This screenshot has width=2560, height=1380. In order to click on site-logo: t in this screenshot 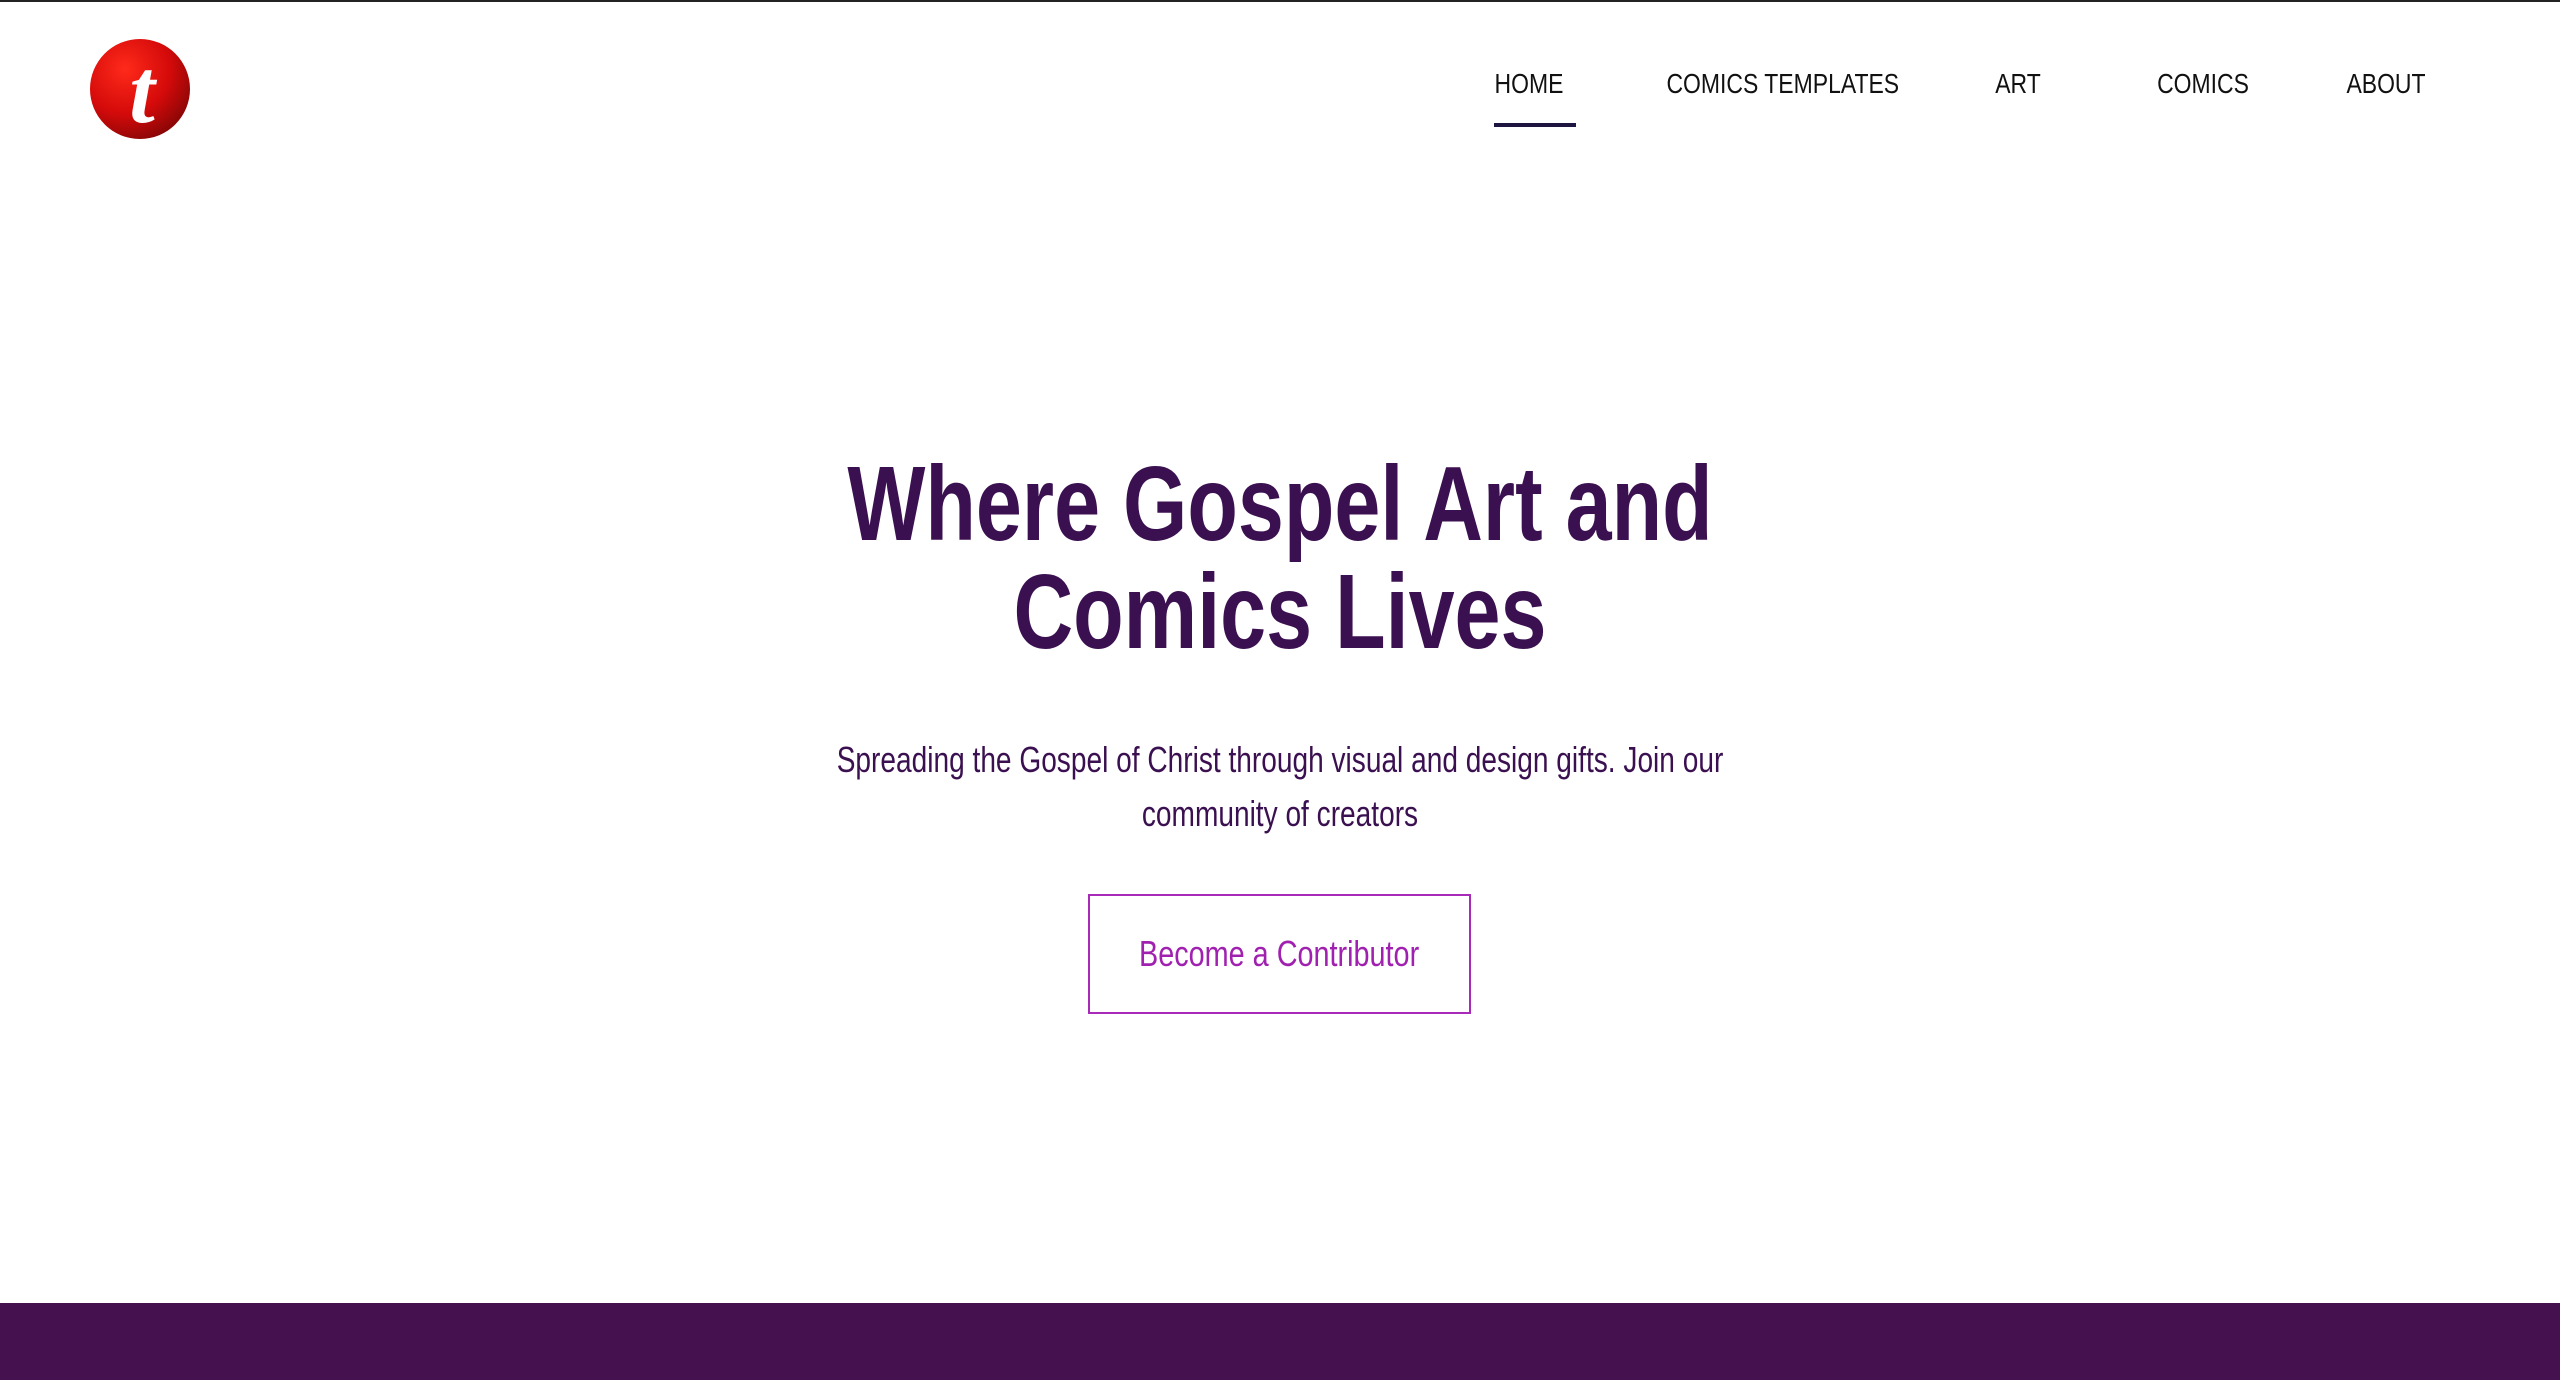, I will do `click(140, 89)`.